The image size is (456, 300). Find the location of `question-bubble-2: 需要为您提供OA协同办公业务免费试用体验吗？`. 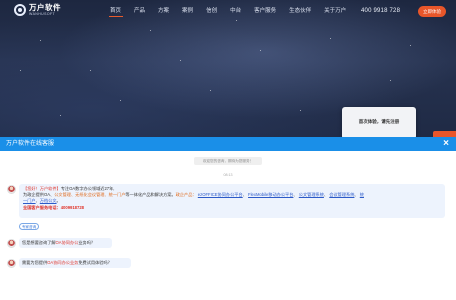

question-bubble-2: 需要为您提供OA协同办公业务免费试用体验吗？ is located at coordinates (75, 263).